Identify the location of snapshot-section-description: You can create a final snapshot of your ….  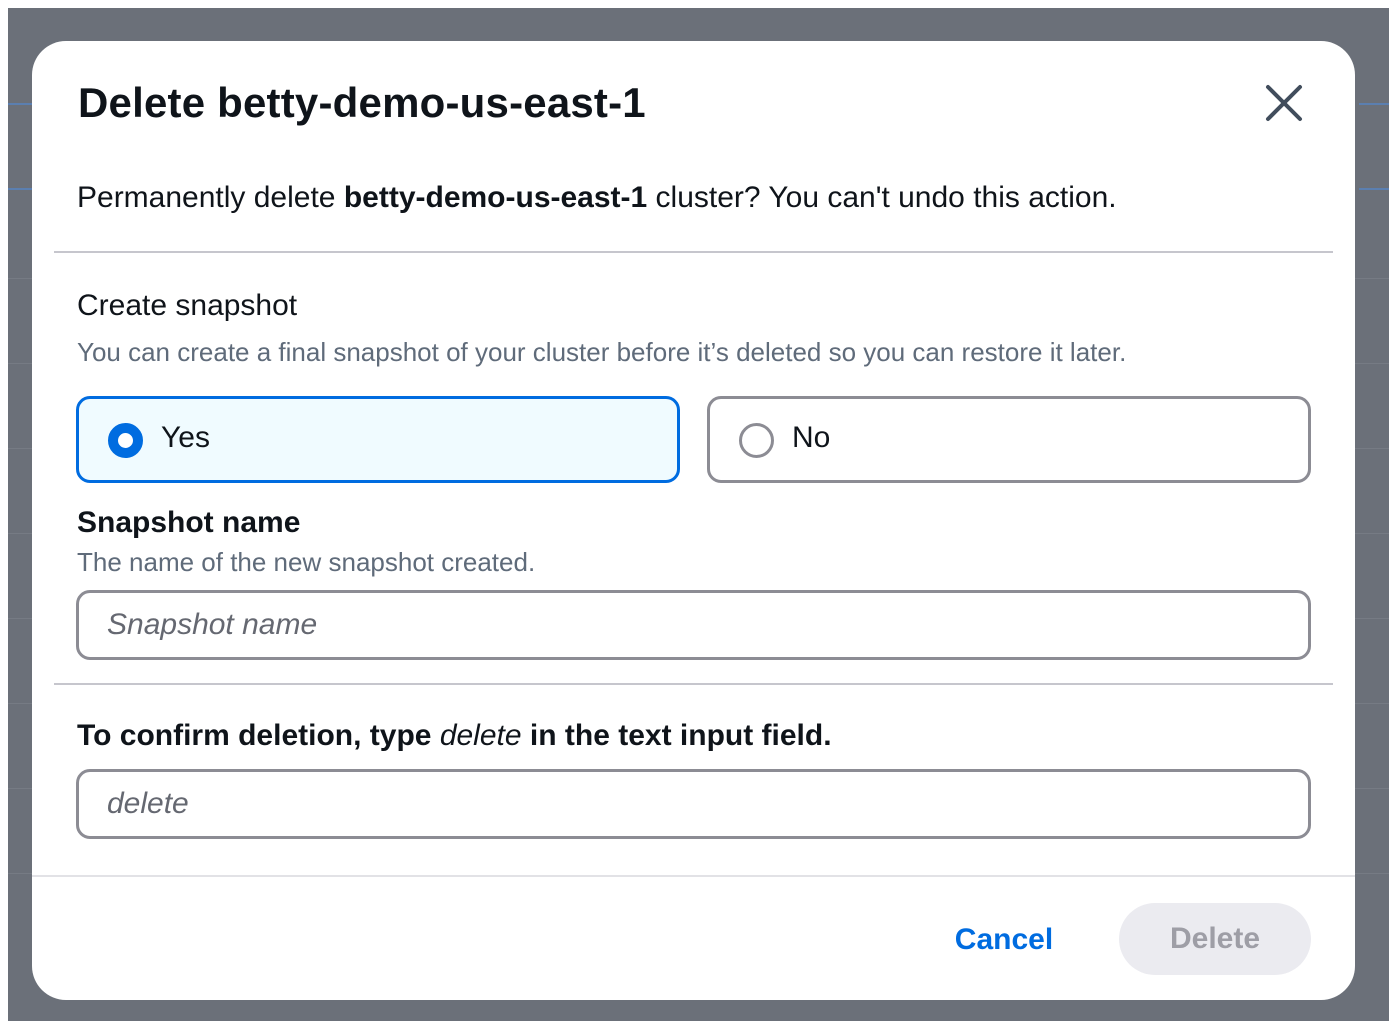
(602, 352).